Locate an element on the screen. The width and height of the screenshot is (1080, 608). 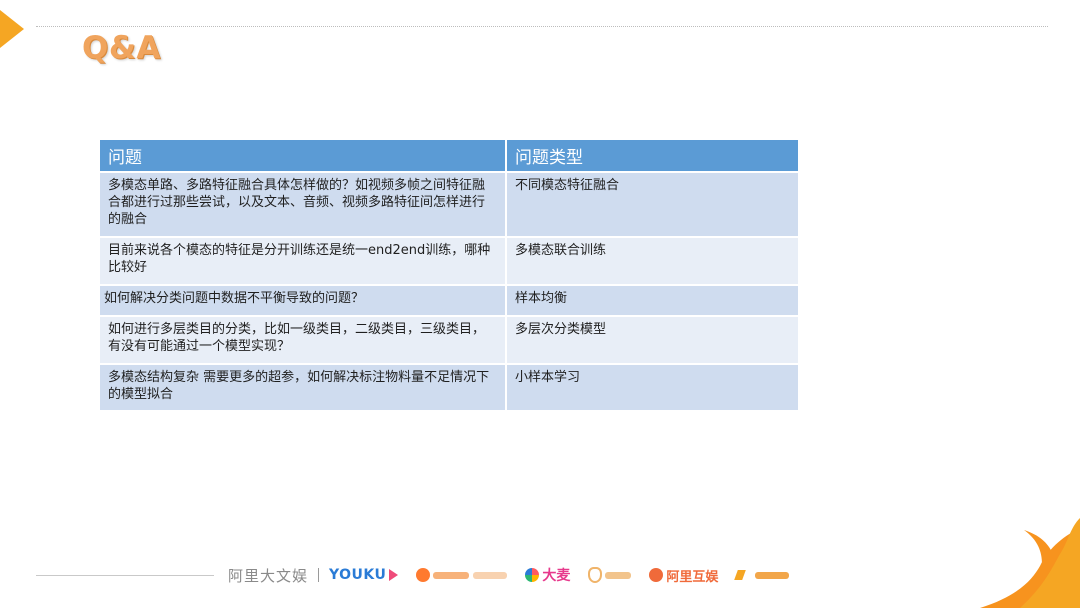
brand-separator is located at coordinates (319, 575).